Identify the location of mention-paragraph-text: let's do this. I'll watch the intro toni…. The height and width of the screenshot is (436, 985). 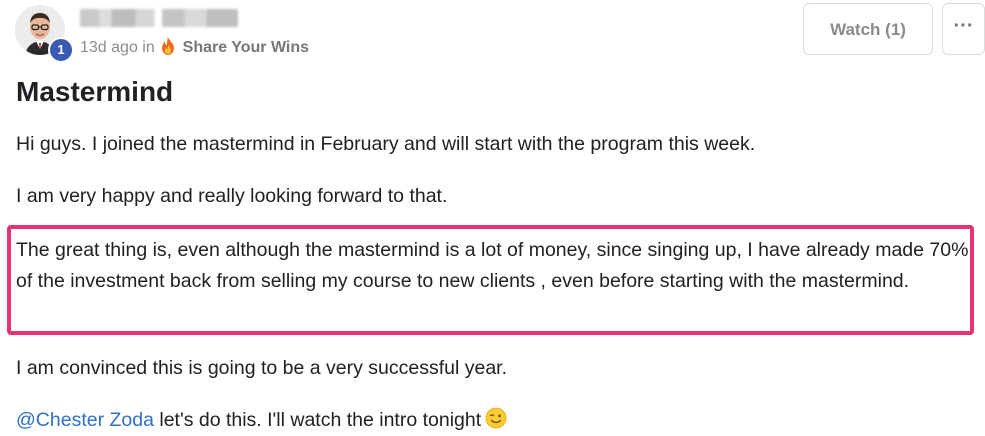
(317, 420).